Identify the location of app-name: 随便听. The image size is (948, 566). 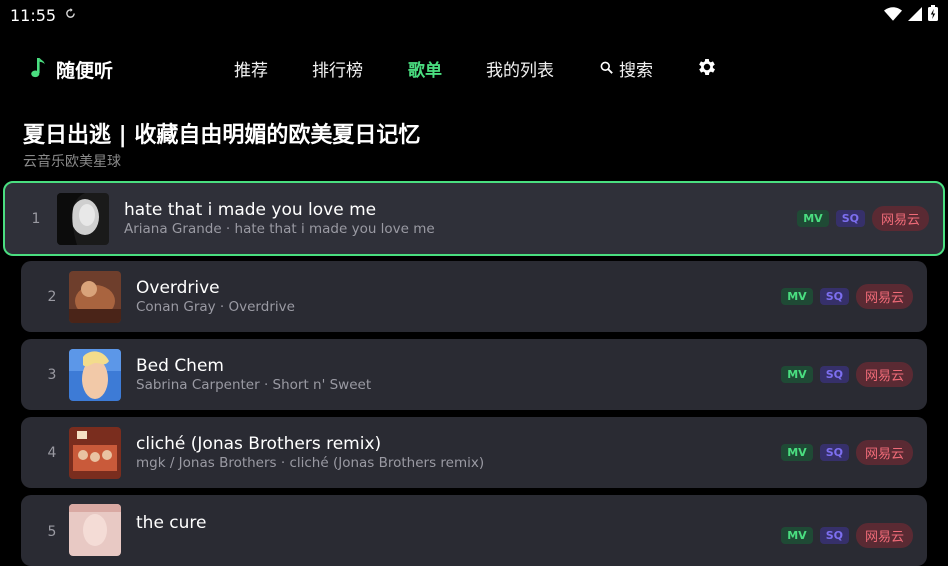
(85, 71).